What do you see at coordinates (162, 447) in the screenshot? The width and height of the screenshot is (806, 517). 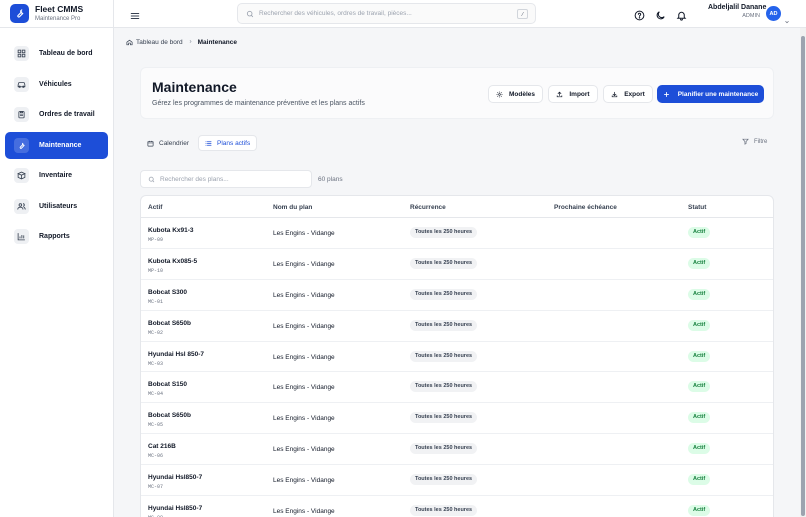 I see `asset-name: Cat 216B` at bounding box center [162, 447].